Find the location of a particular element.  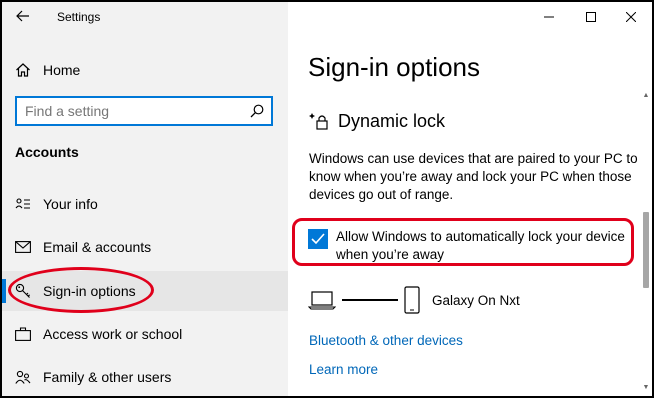

search-icon is located at coordinates (257, 111).